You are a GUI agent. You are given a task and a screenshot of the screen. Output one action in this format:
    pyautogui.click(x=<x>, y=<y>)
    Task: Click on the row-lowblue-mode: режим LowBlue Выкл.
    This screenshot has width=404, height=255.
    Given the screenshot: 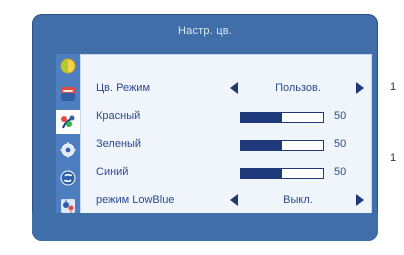 What is the action you would take?
    pyautogui.click(x=226, y=200)
    